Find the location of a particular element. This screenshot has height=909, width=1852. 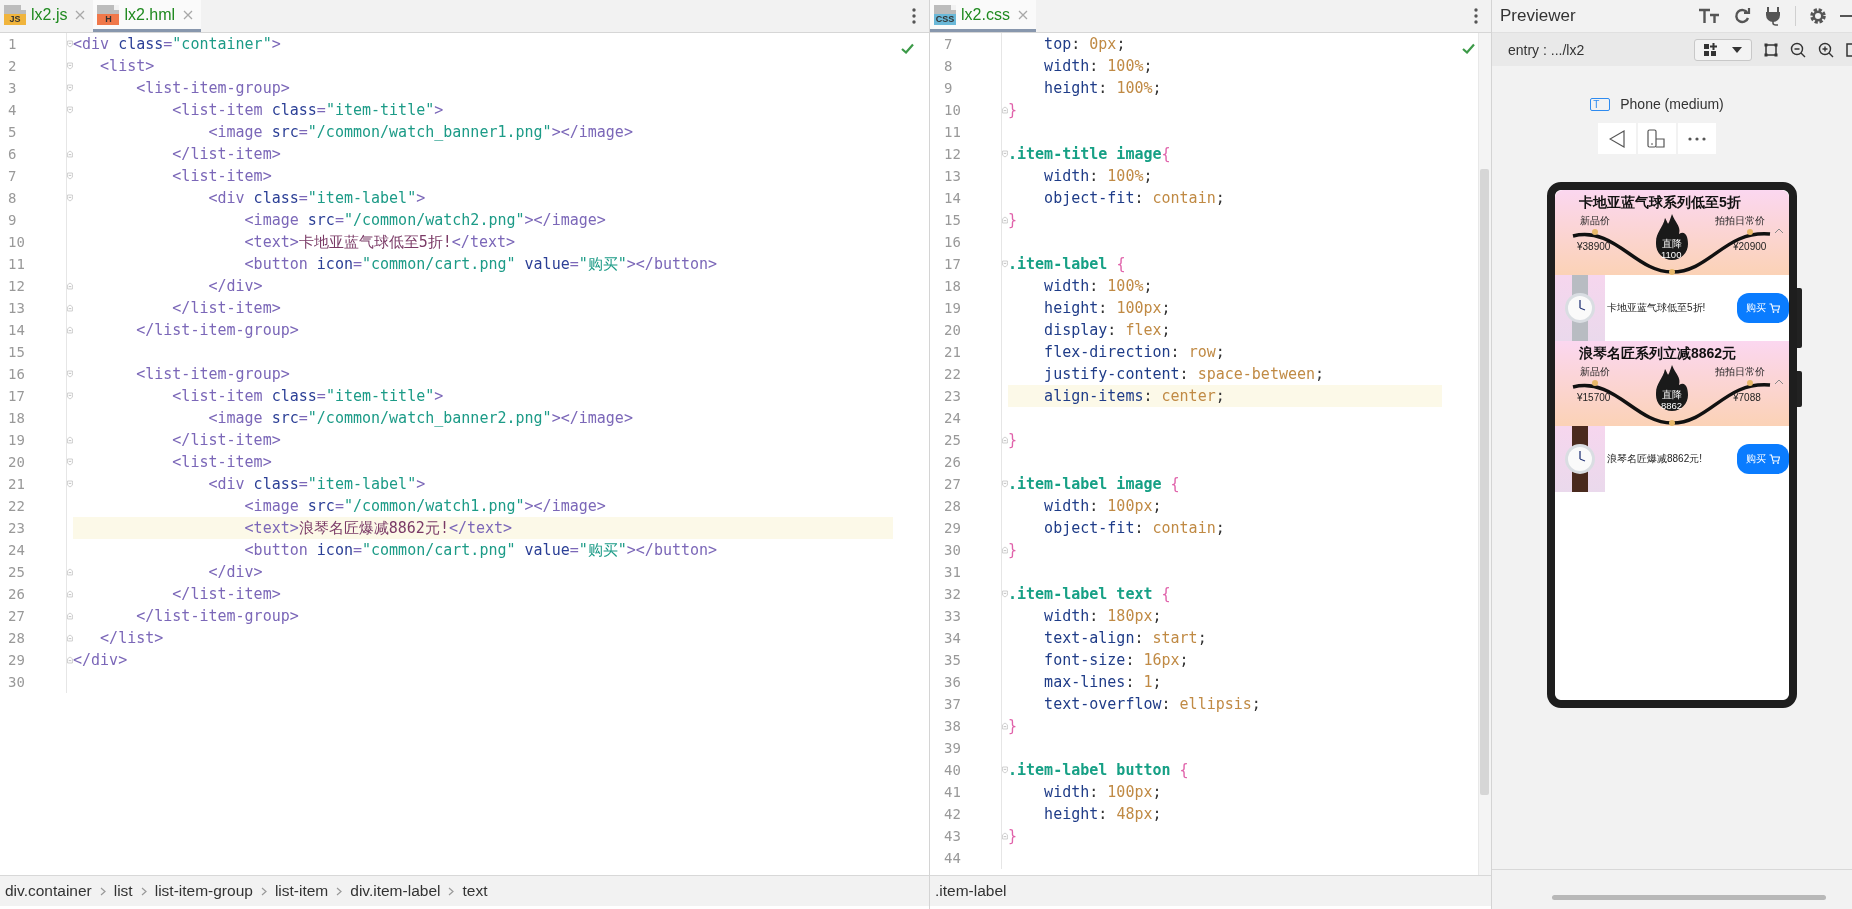

line-number: 37 is located at coordinates (952, 704).